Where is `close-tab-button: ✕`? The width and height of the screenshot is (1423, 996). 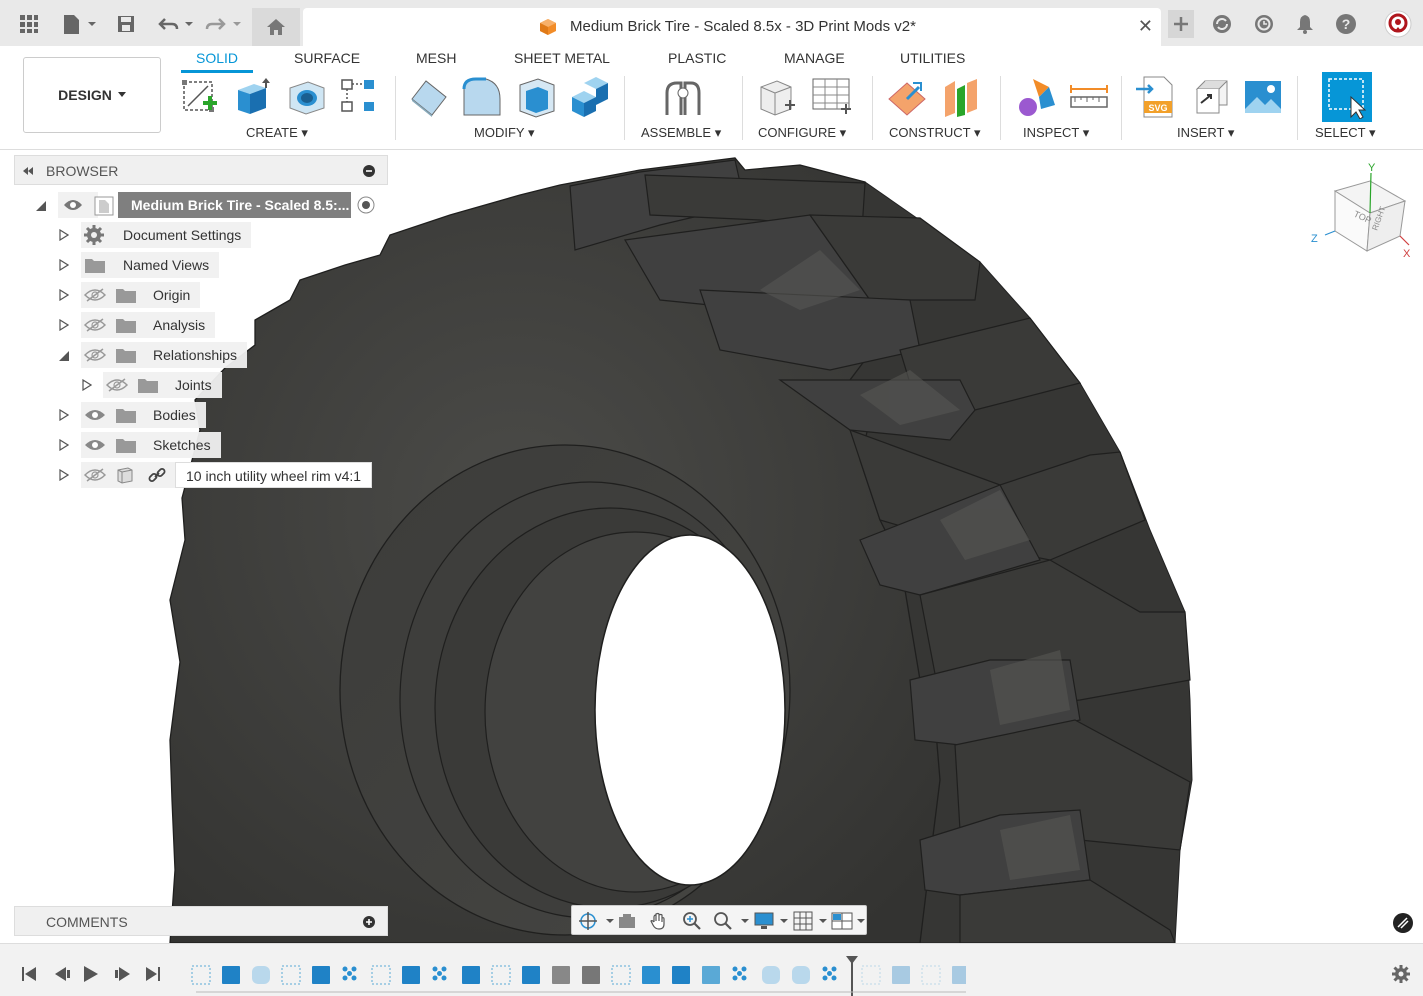
close-tab-button: ✕ is located at coordinates (1145, 26).